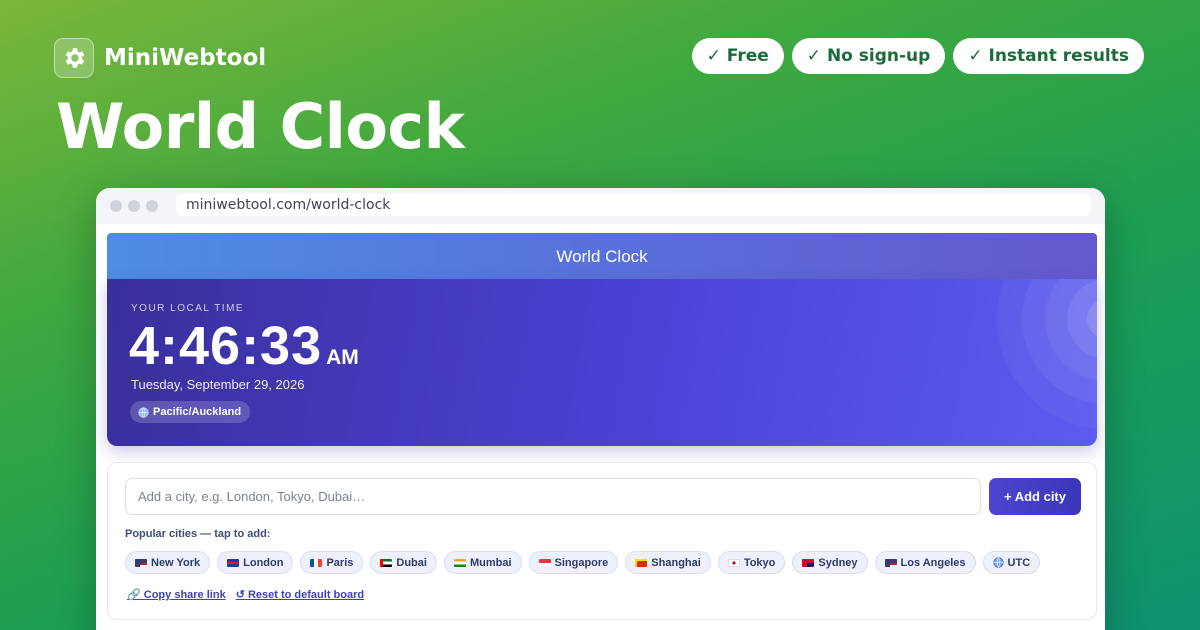  I want to click on badge-instant-results: ✓ Instant results, so click(1048, 56).